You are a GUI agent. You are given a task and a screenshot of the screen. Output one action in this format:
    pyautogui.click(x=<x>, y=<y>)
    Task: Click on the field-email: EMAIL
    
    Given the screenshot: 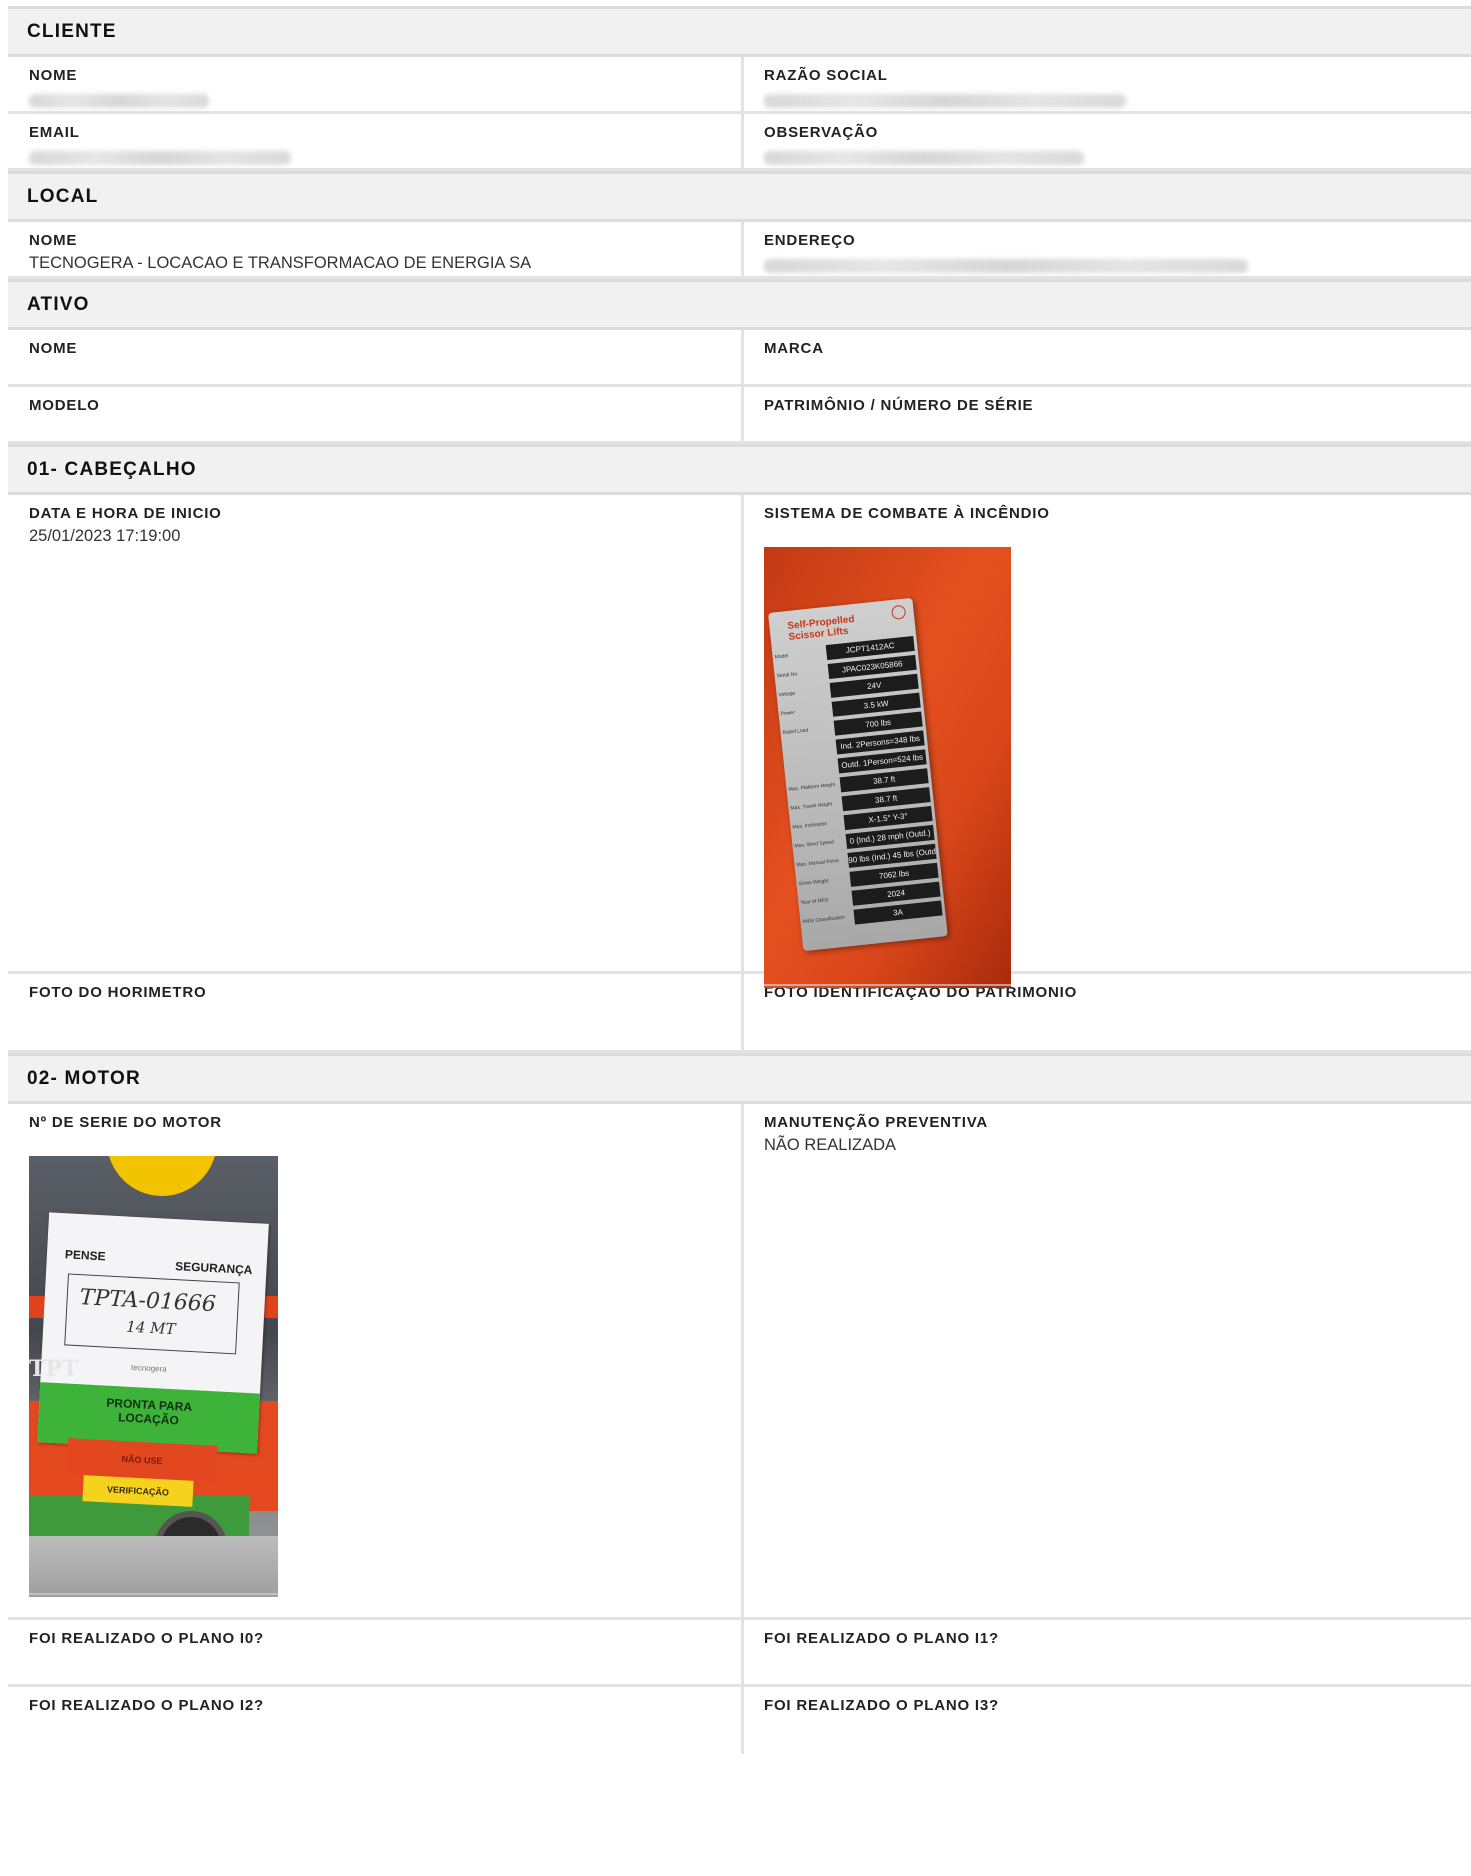 What is the action you would take?
    pyautogui.click(x=376, y=141)
    